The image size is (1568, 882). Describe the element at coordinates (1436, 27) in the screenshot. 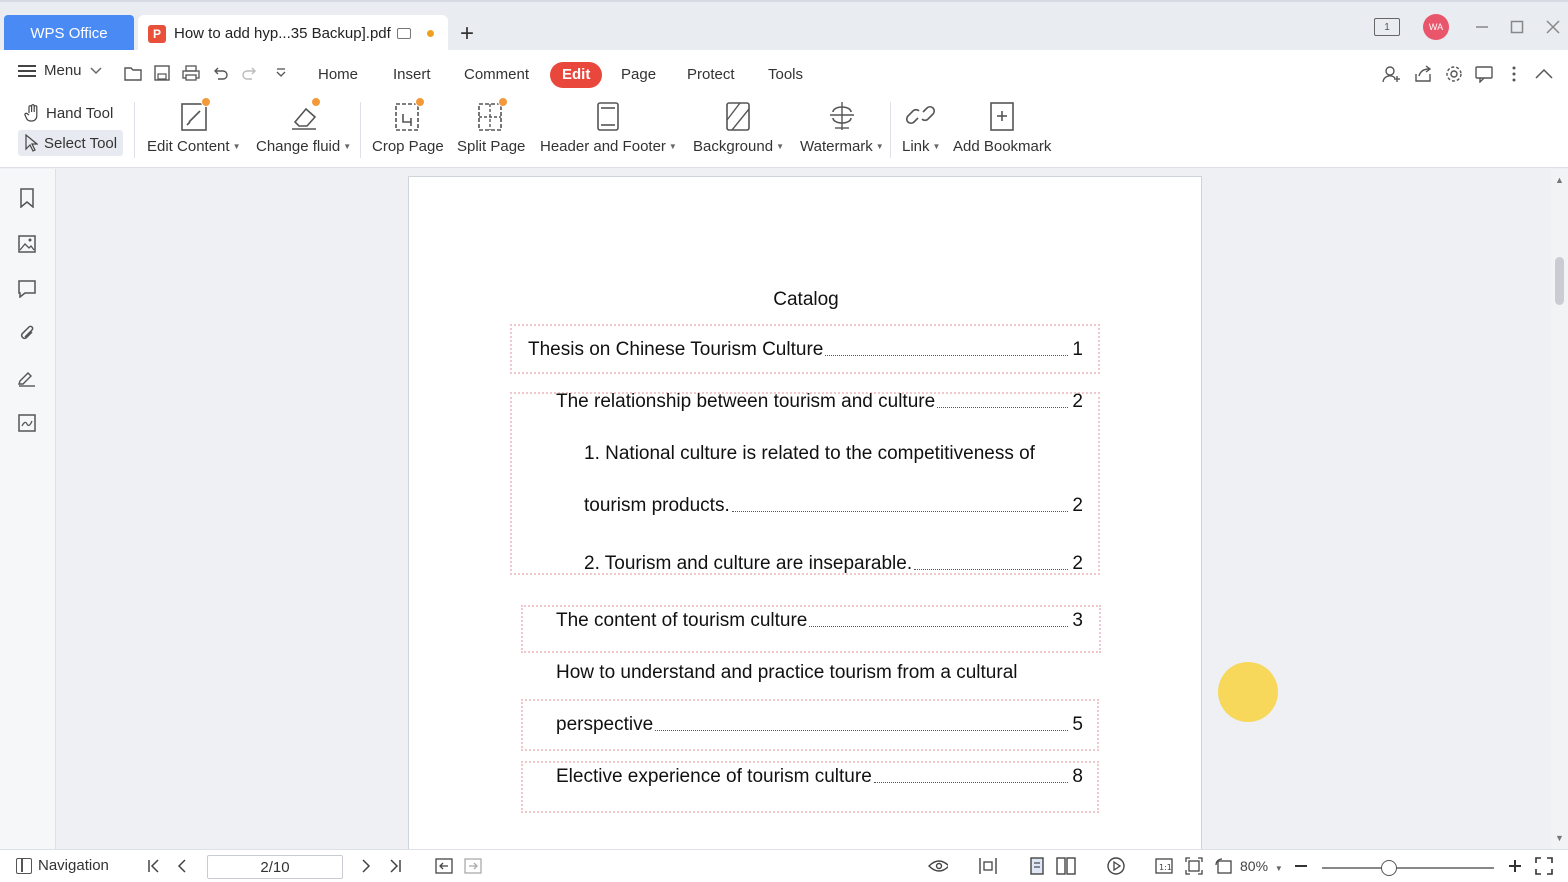

I see `user-avatar: WA` at that location.